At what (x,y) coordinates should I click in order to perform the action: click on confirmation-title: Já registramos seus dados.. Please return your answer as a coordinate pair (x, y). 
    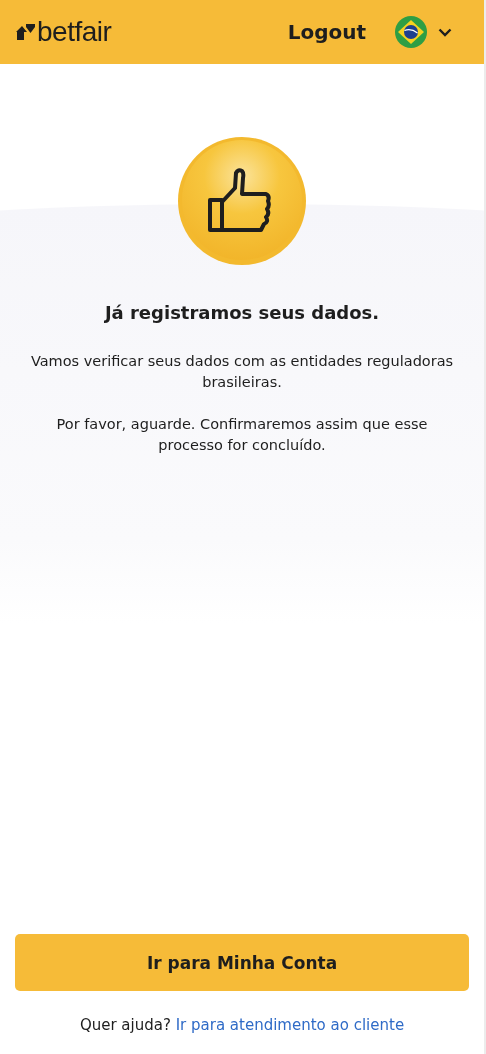
    Looking at the image, I should click on (242, 312).